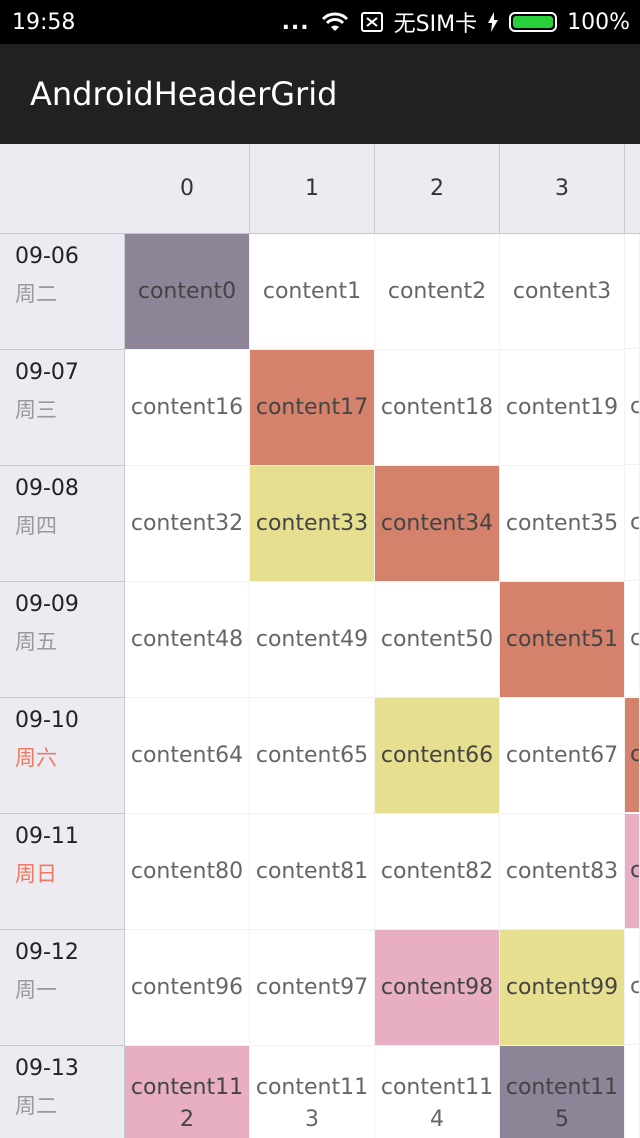 This screenshot has height=1138, width=640. I want to click on grid-cell: content81, so click(312, 872).